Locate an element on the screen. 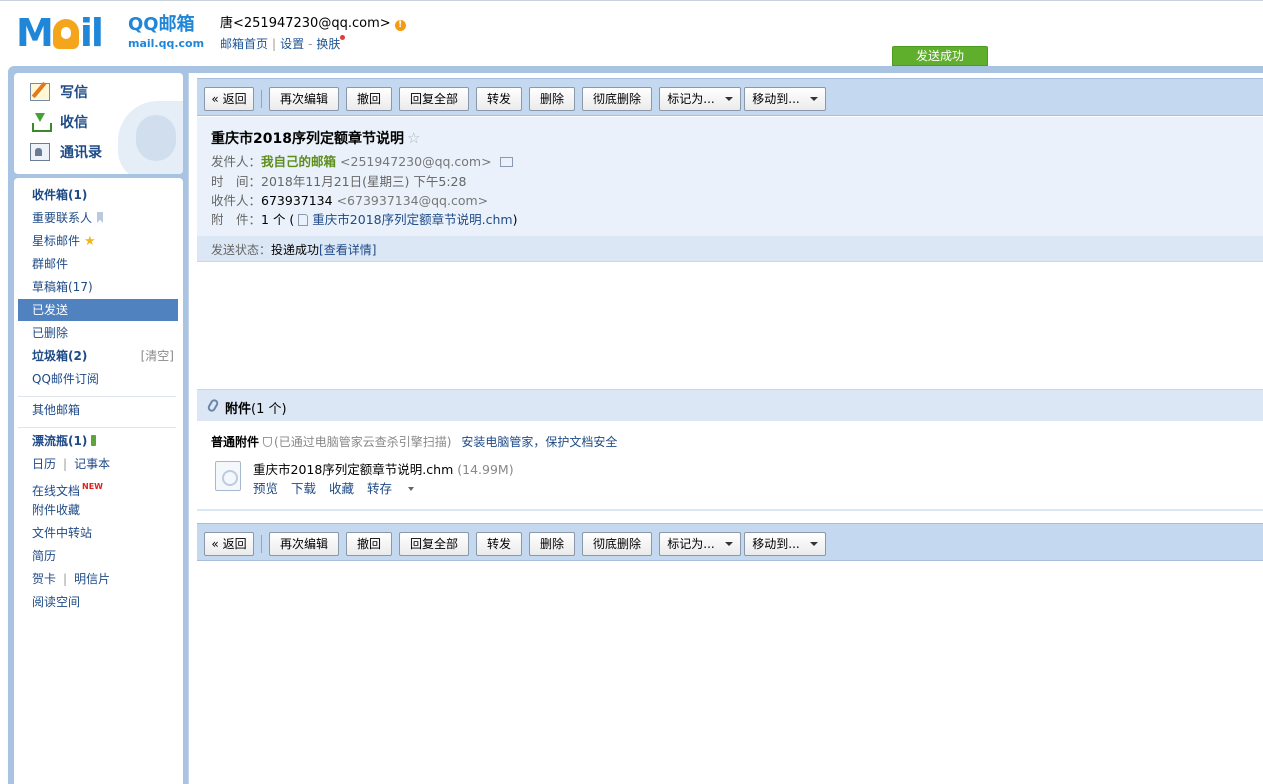 The height and width of the screenshot is (784, 1263). toolbar-separator is located at coordinates (261, 544).